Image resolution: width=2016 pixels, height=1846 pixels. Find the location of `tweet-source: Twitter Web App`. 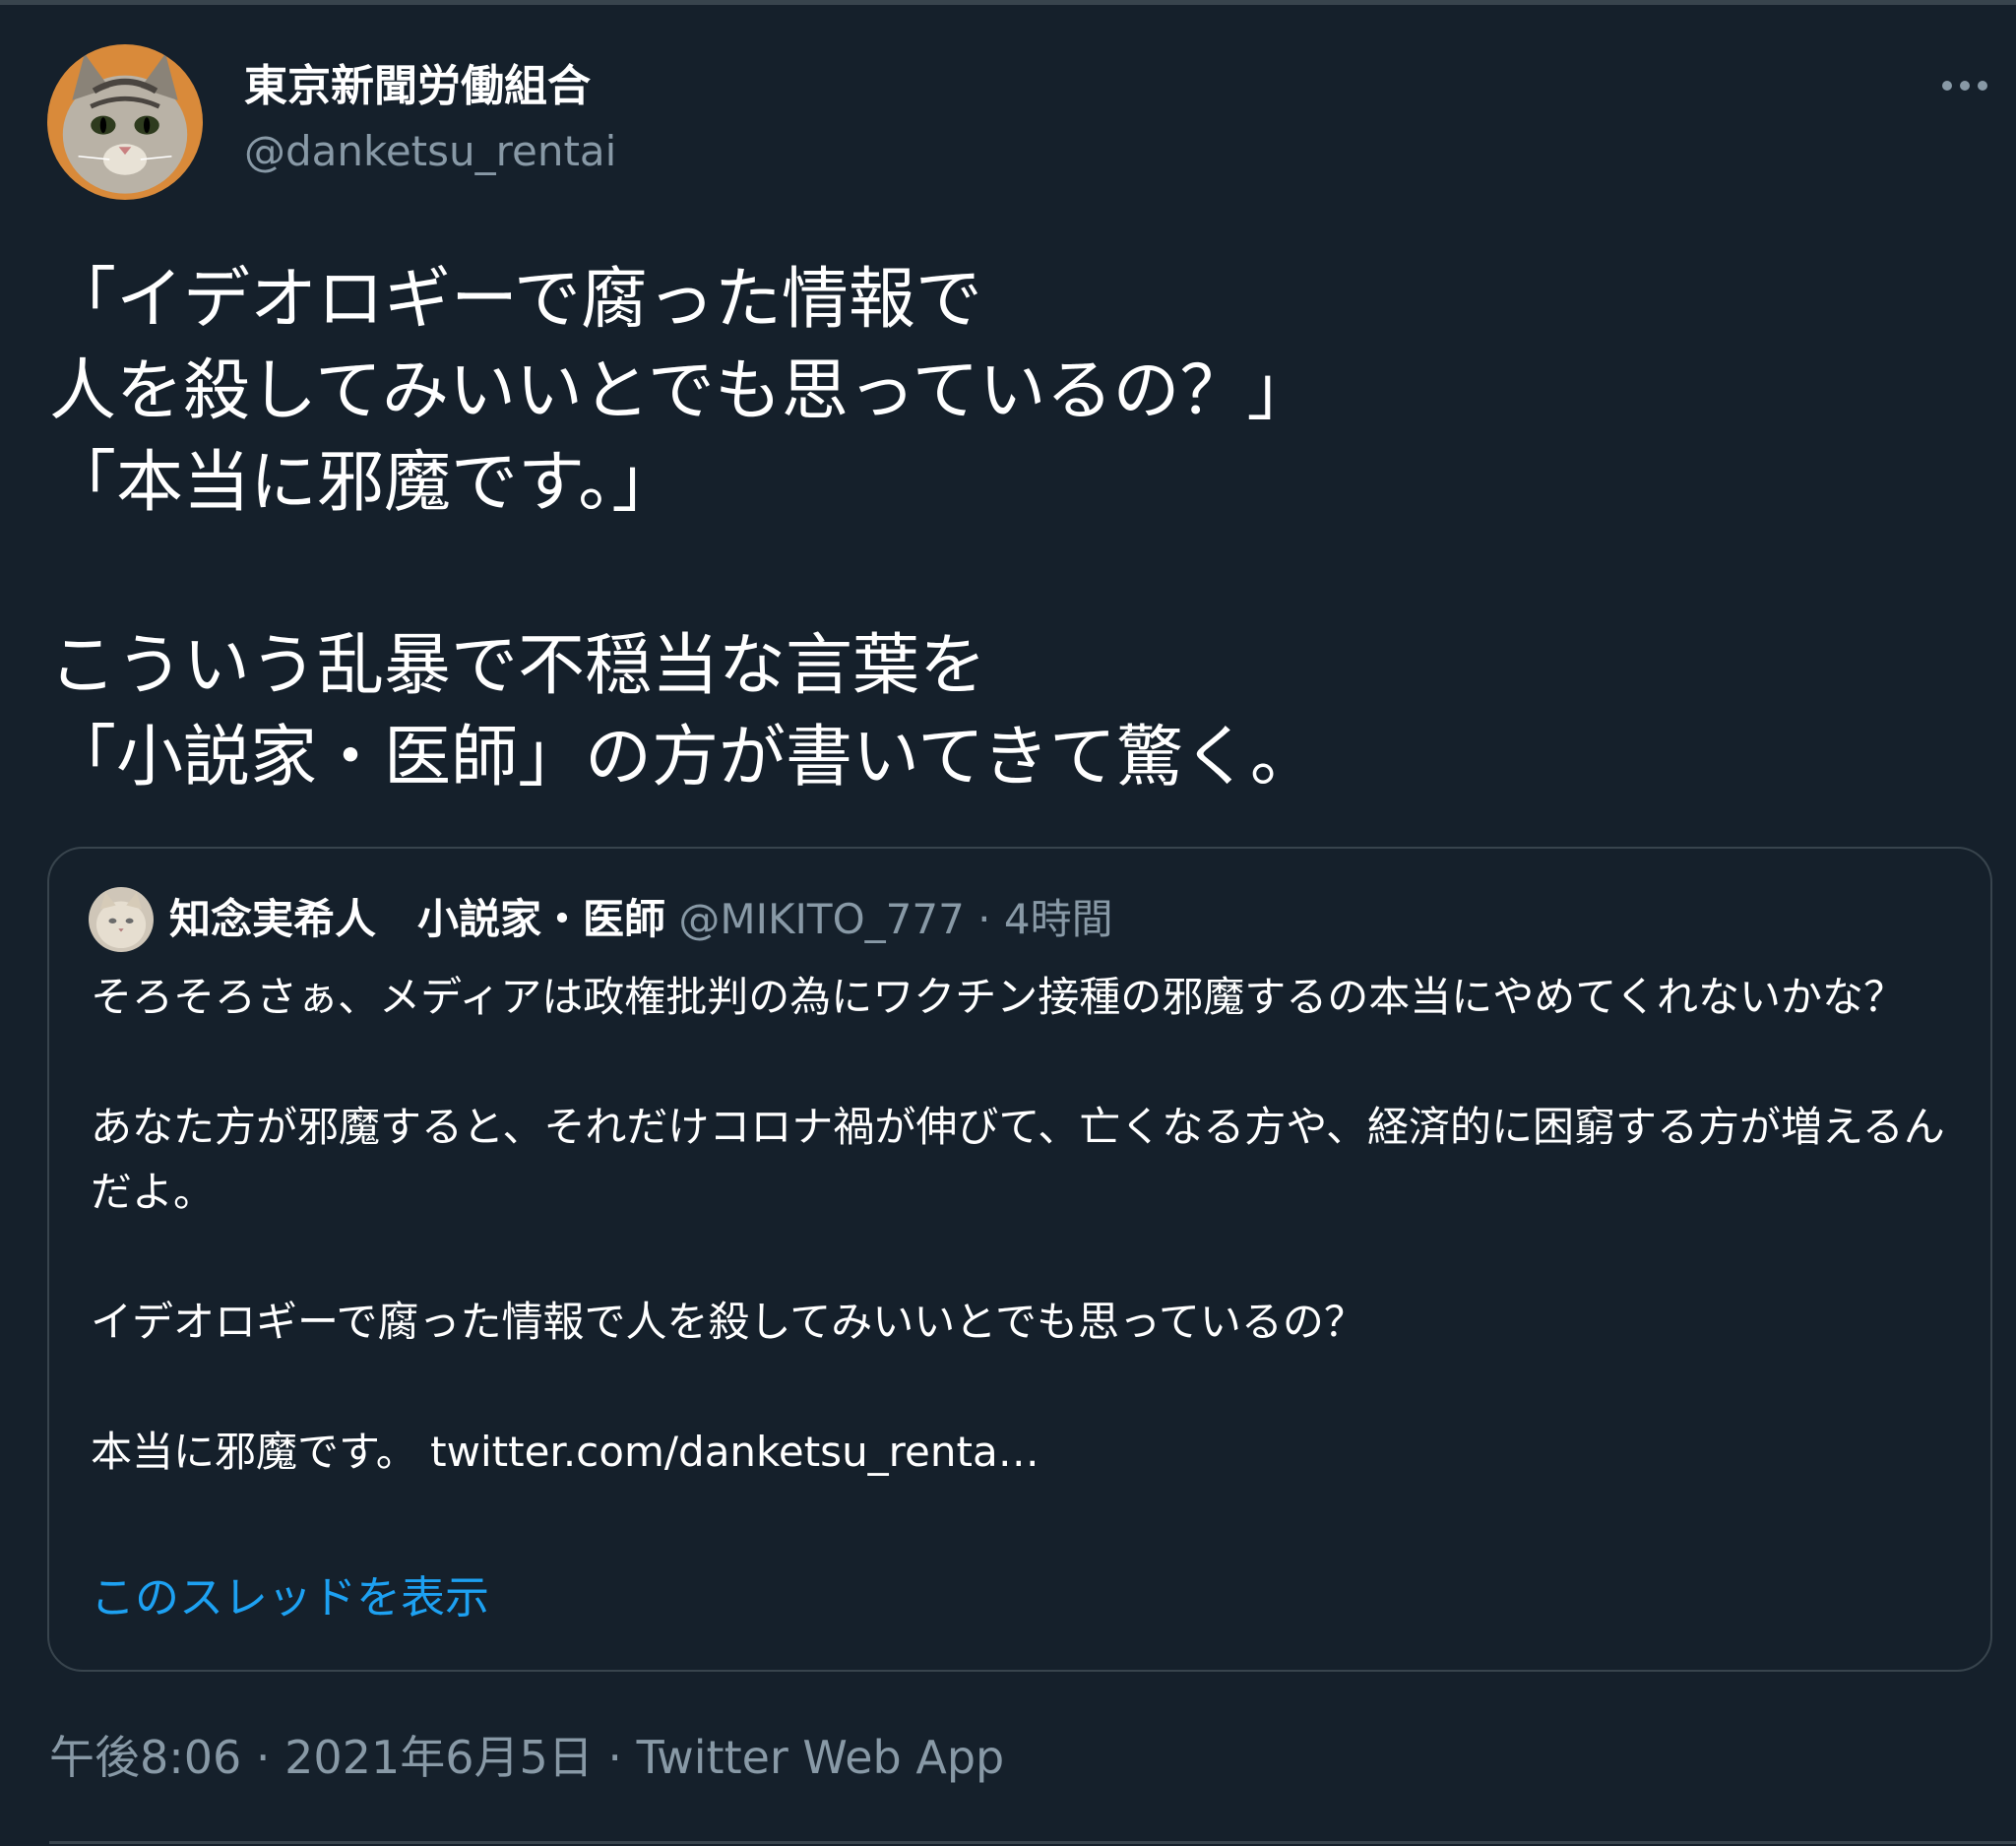

tweet-source: Twitter Web App is located at coordinates (821, 1757).